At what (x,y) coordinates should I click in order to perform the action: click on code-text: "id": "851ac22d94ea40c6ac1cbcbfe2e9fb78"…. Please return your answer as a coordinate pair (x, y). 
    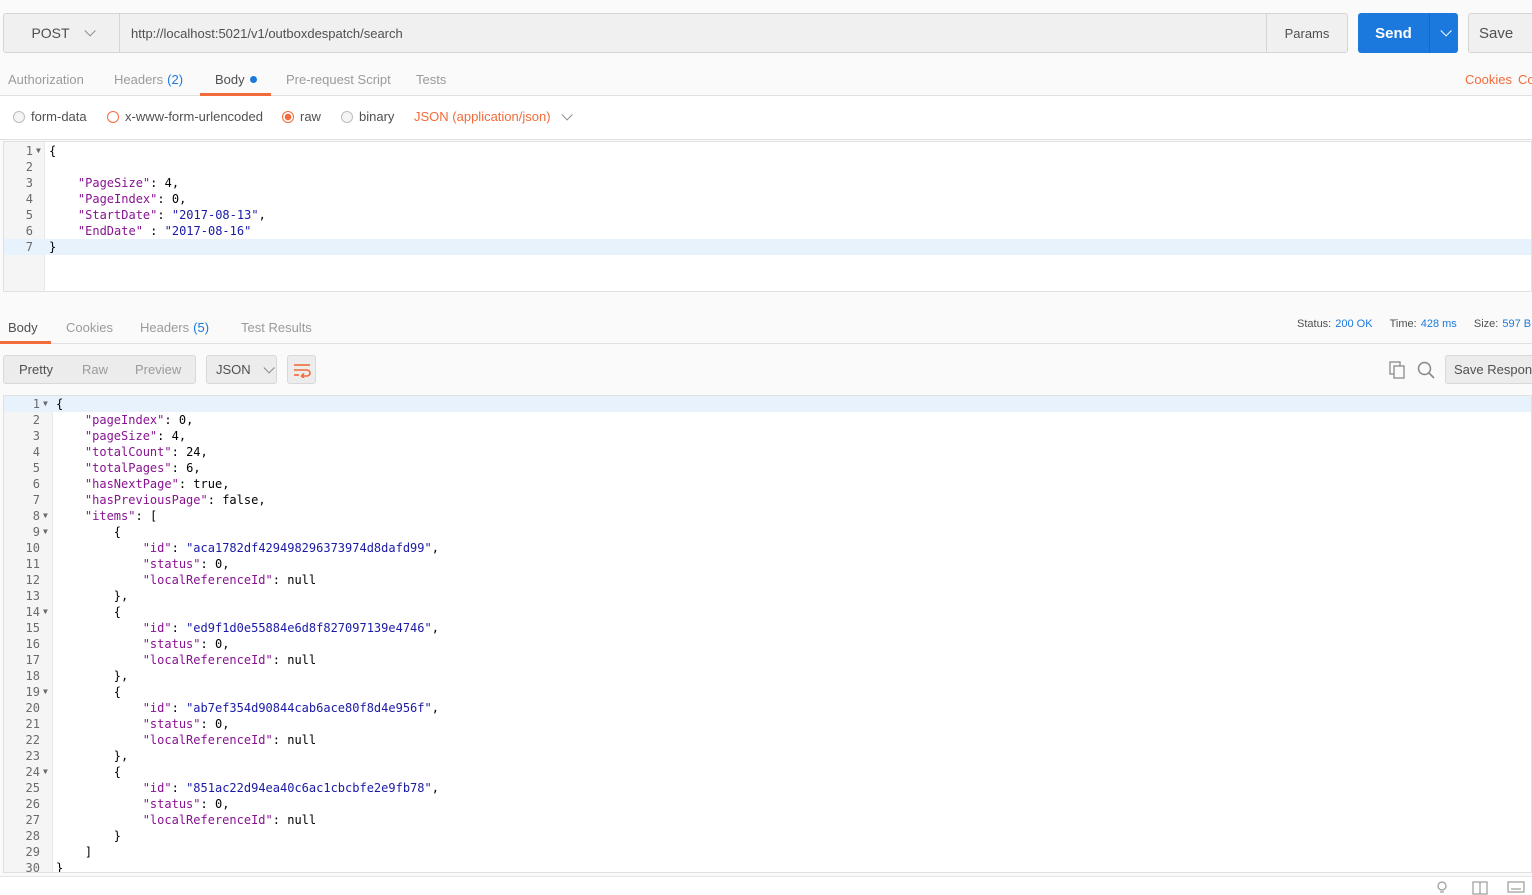
    Looking at the image, I should click on (290, 788).